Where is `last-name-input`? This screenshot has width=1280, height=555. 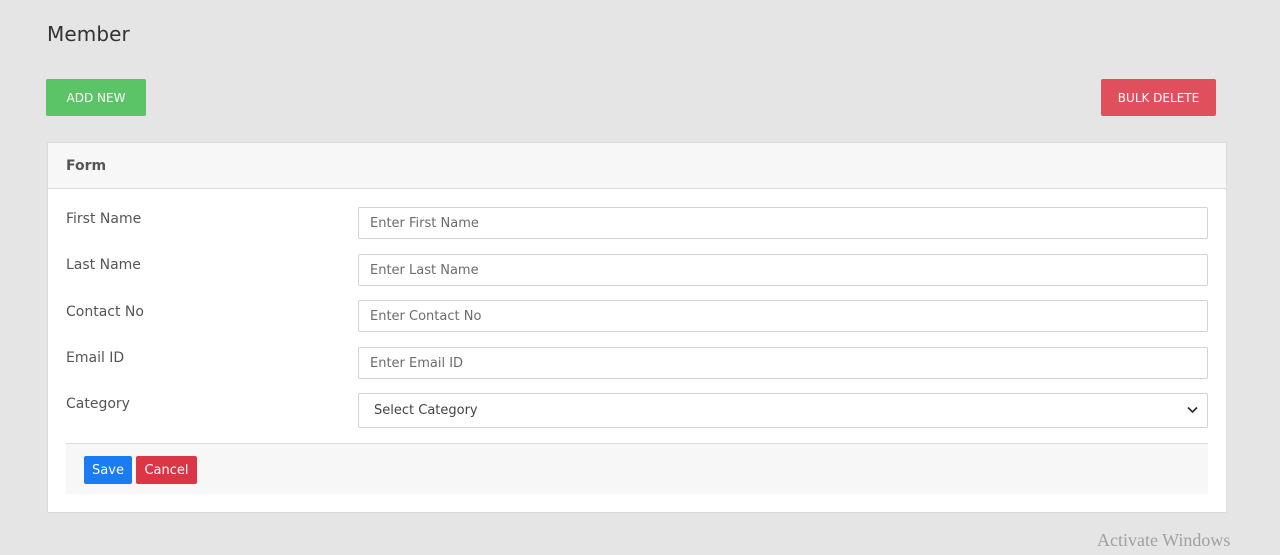 last-name-input is located at coordinates (783, 270).